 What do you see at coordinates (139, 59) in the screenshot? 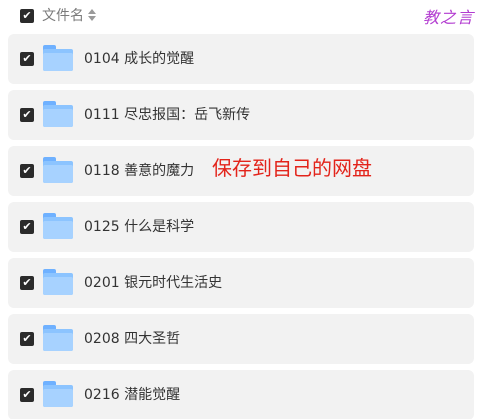
I see `file-name: 0104 成长的觉醒` at bounding box center [139, 59].